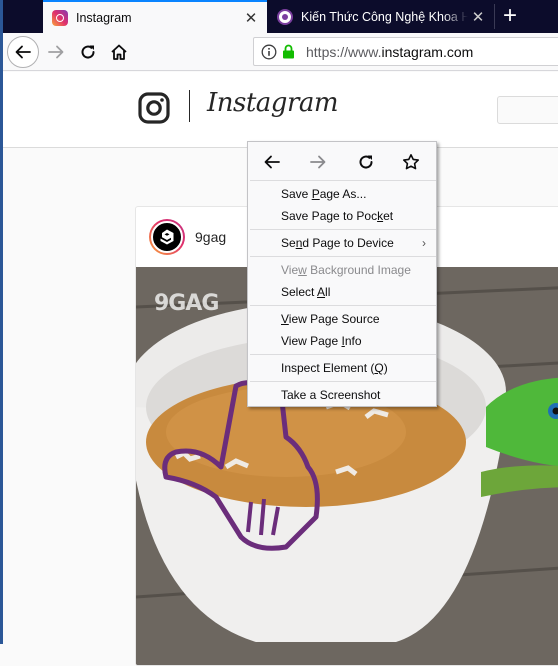  I want to click on menu-item-inspect-element: Inspect Element (Q), so click(342, 368).